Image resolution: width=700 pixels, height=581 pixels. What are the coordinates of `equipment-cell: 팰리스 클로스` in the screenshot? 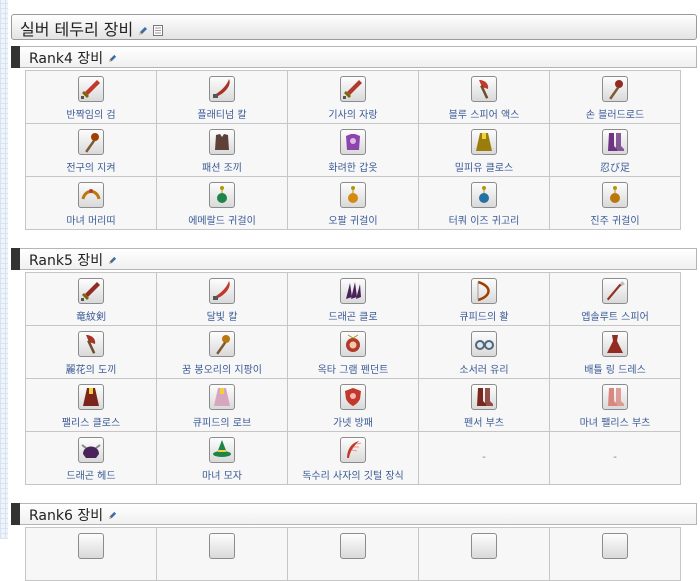 It's located at (91, 405).